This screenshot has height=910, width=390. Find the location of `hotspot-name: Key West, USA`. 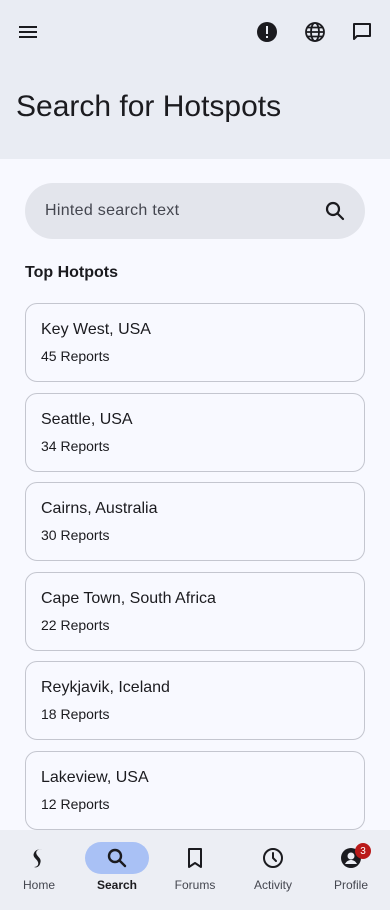

hotspot-name: Key West, USA is located at coordinates (96, 329).